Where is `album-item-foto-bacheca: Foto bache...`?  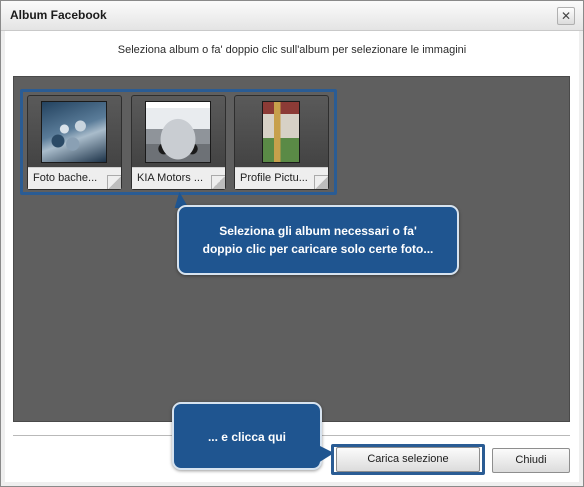 album-item-foto-bacheca: Foto bache... is located at coordinates (74, 142).